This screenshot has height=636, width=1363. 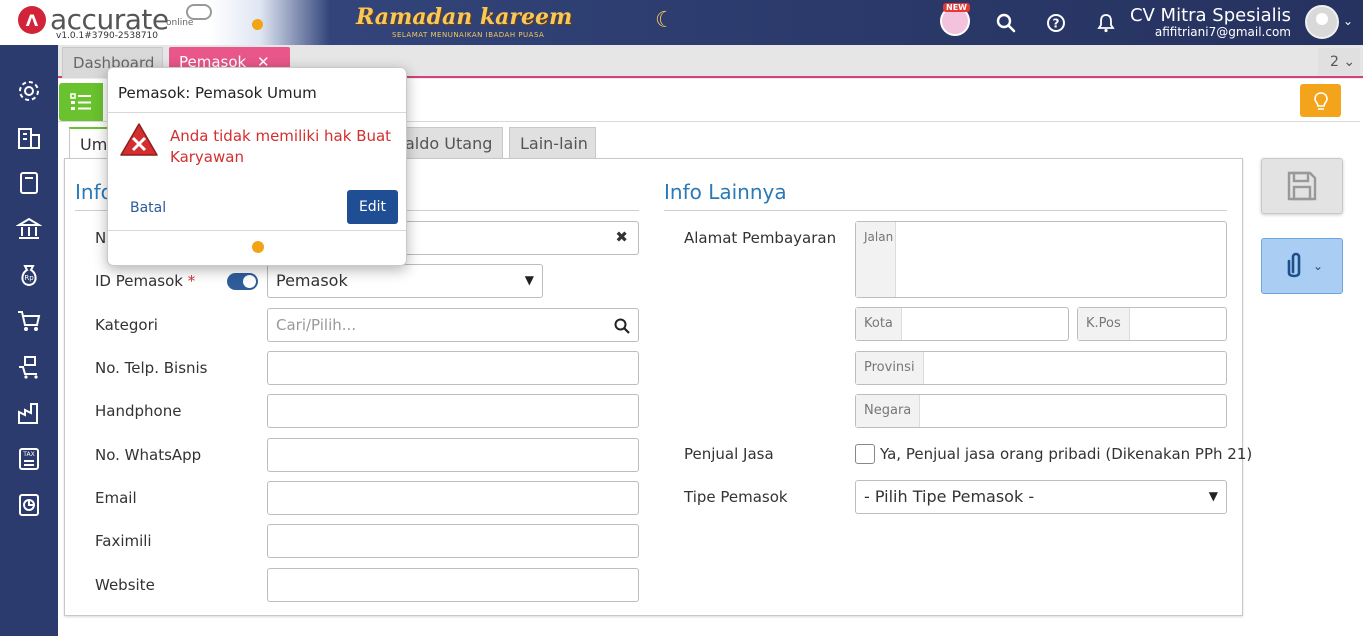 I want to click on svg-text: TAX, so click(x=28, y=454).